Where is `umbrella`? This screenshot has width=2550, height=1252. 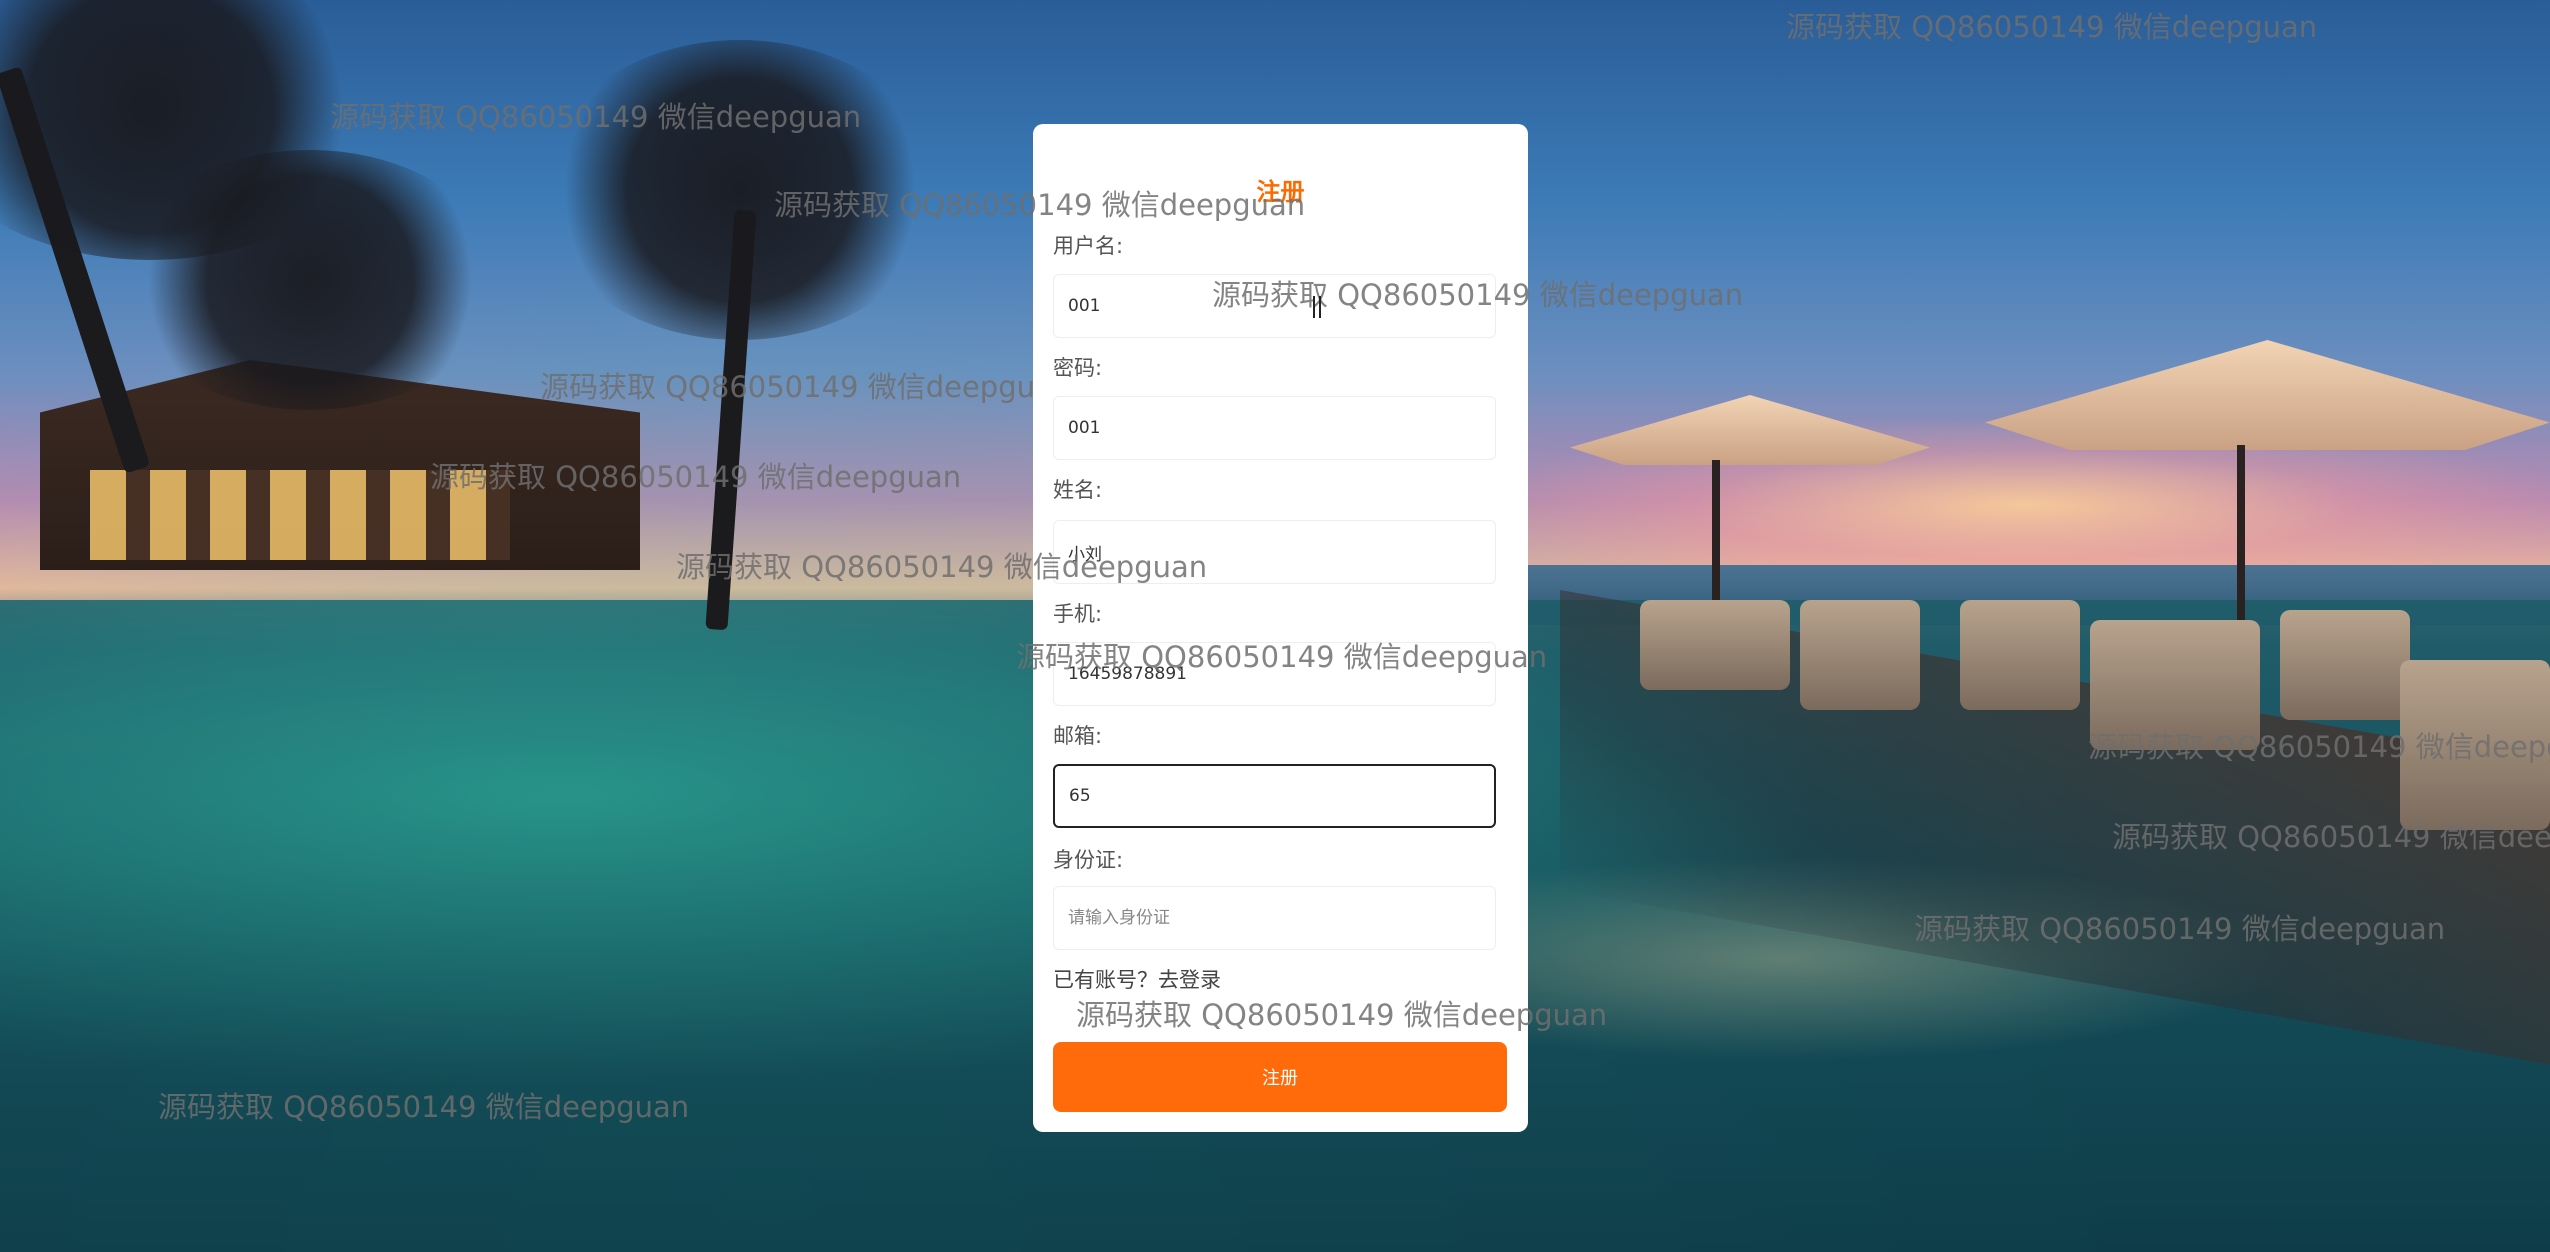 umbrella is located at coordinates (2267, 395).